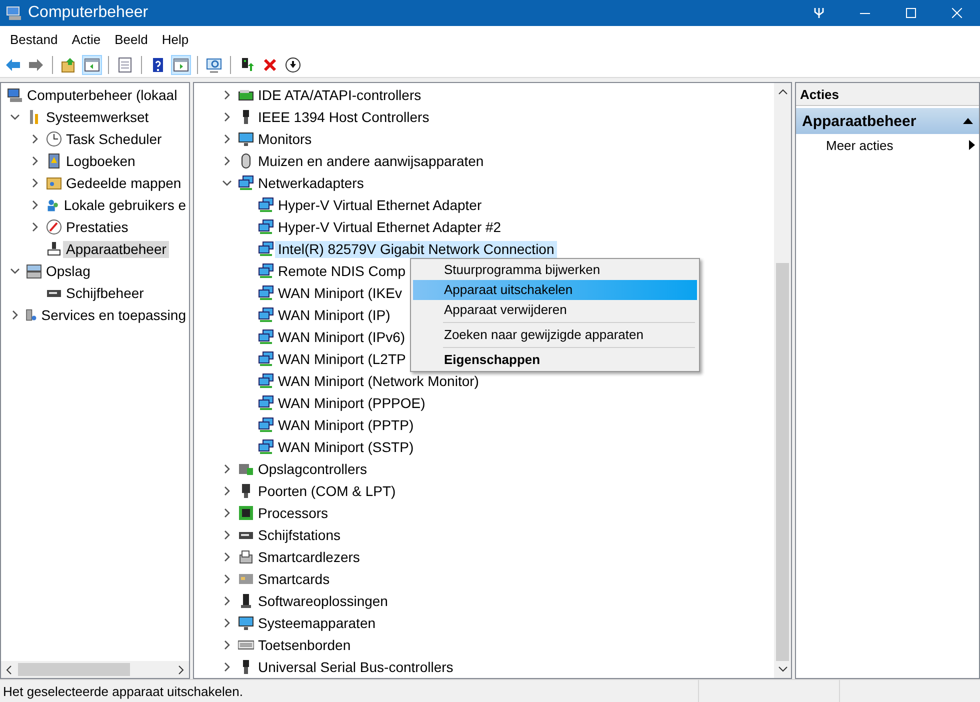  What do you see at coordinates (246, 557) in the screenshot?
I see `card-reader-icon` at bounding box center [246, 557].